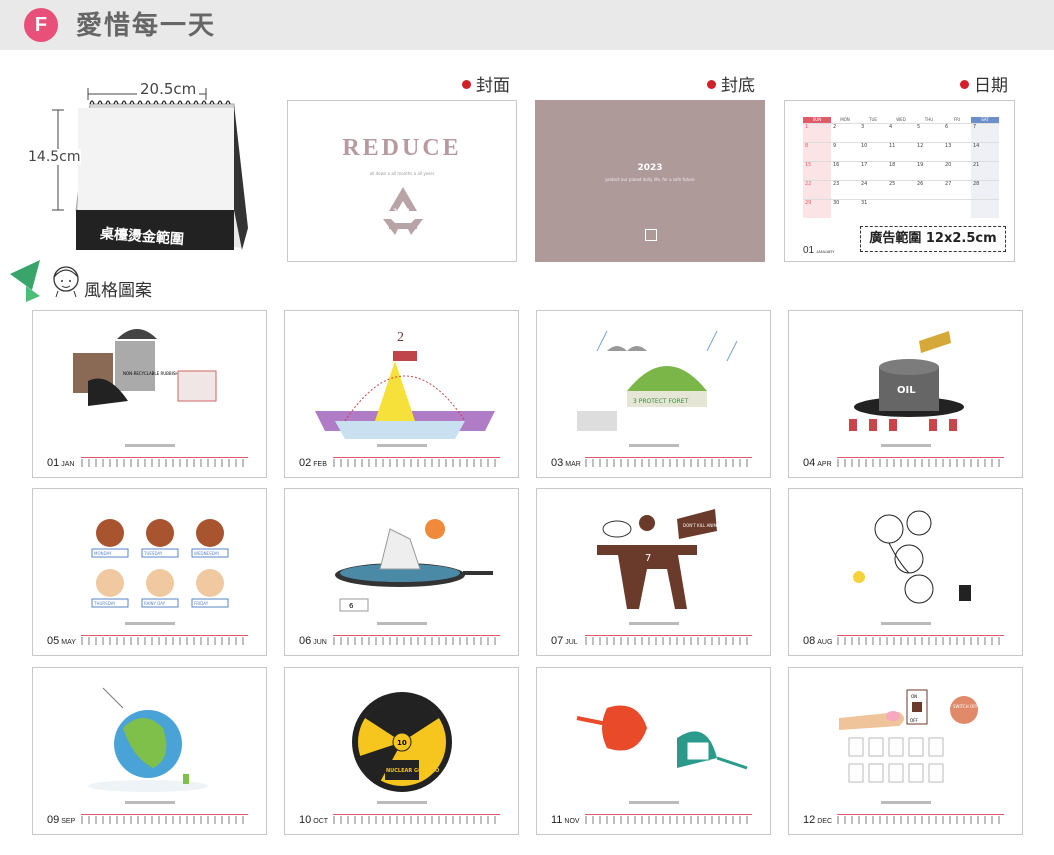  What do you see at coordinates (901, 151) in the screenshot?
I see `calendar-week-row: 8 9 10 11 12 13 14` at bounding box center [901, 151].